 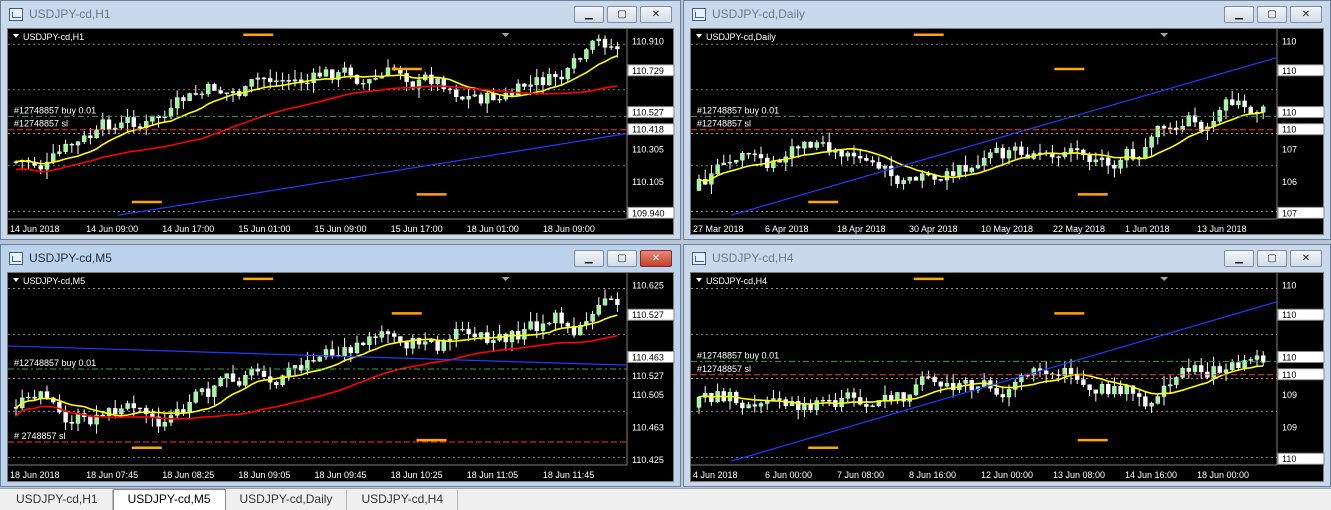 What do you see at coordinates (648, 150) in the screenshot?
I see `price-axis-label: 110.305` at bounding box center [648, 150].